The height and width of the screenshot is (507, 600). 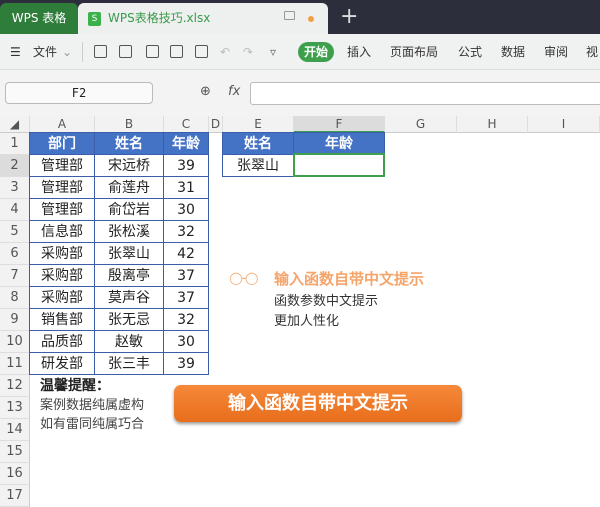 What do you see at coordinates (273, 52) in the screenshot?
I see `more-icon: ▿` at bounding box center [273, 52].